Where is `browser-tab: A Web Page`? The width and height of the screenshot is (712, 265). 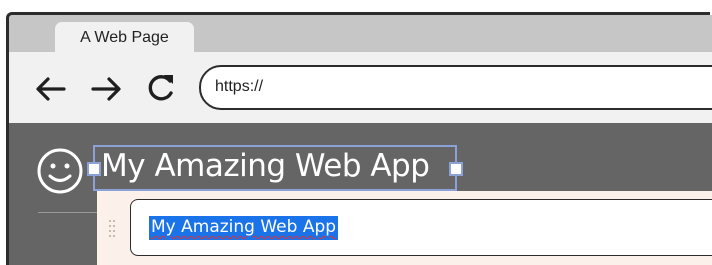 browser-tab: A Web Page is located at coordinates (124, 37).